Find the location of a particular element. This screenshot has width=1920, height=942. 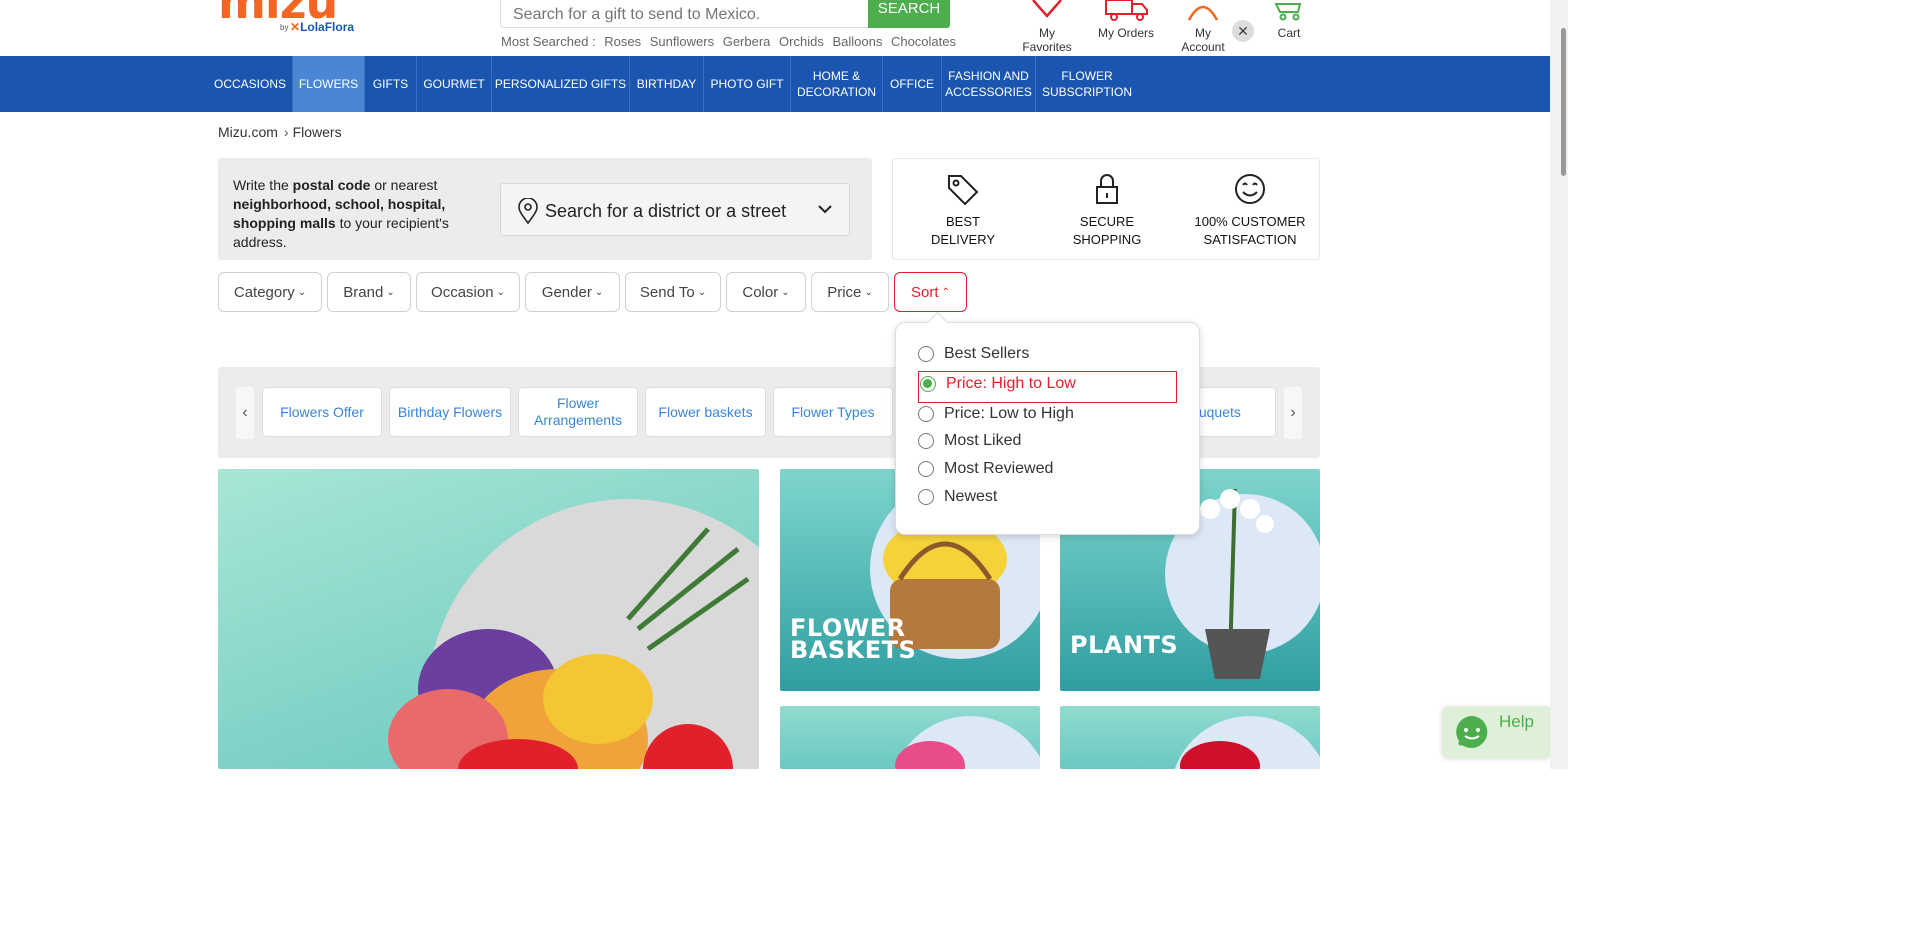

category-chip: Flower baskets is located at coordinates (705, 412).